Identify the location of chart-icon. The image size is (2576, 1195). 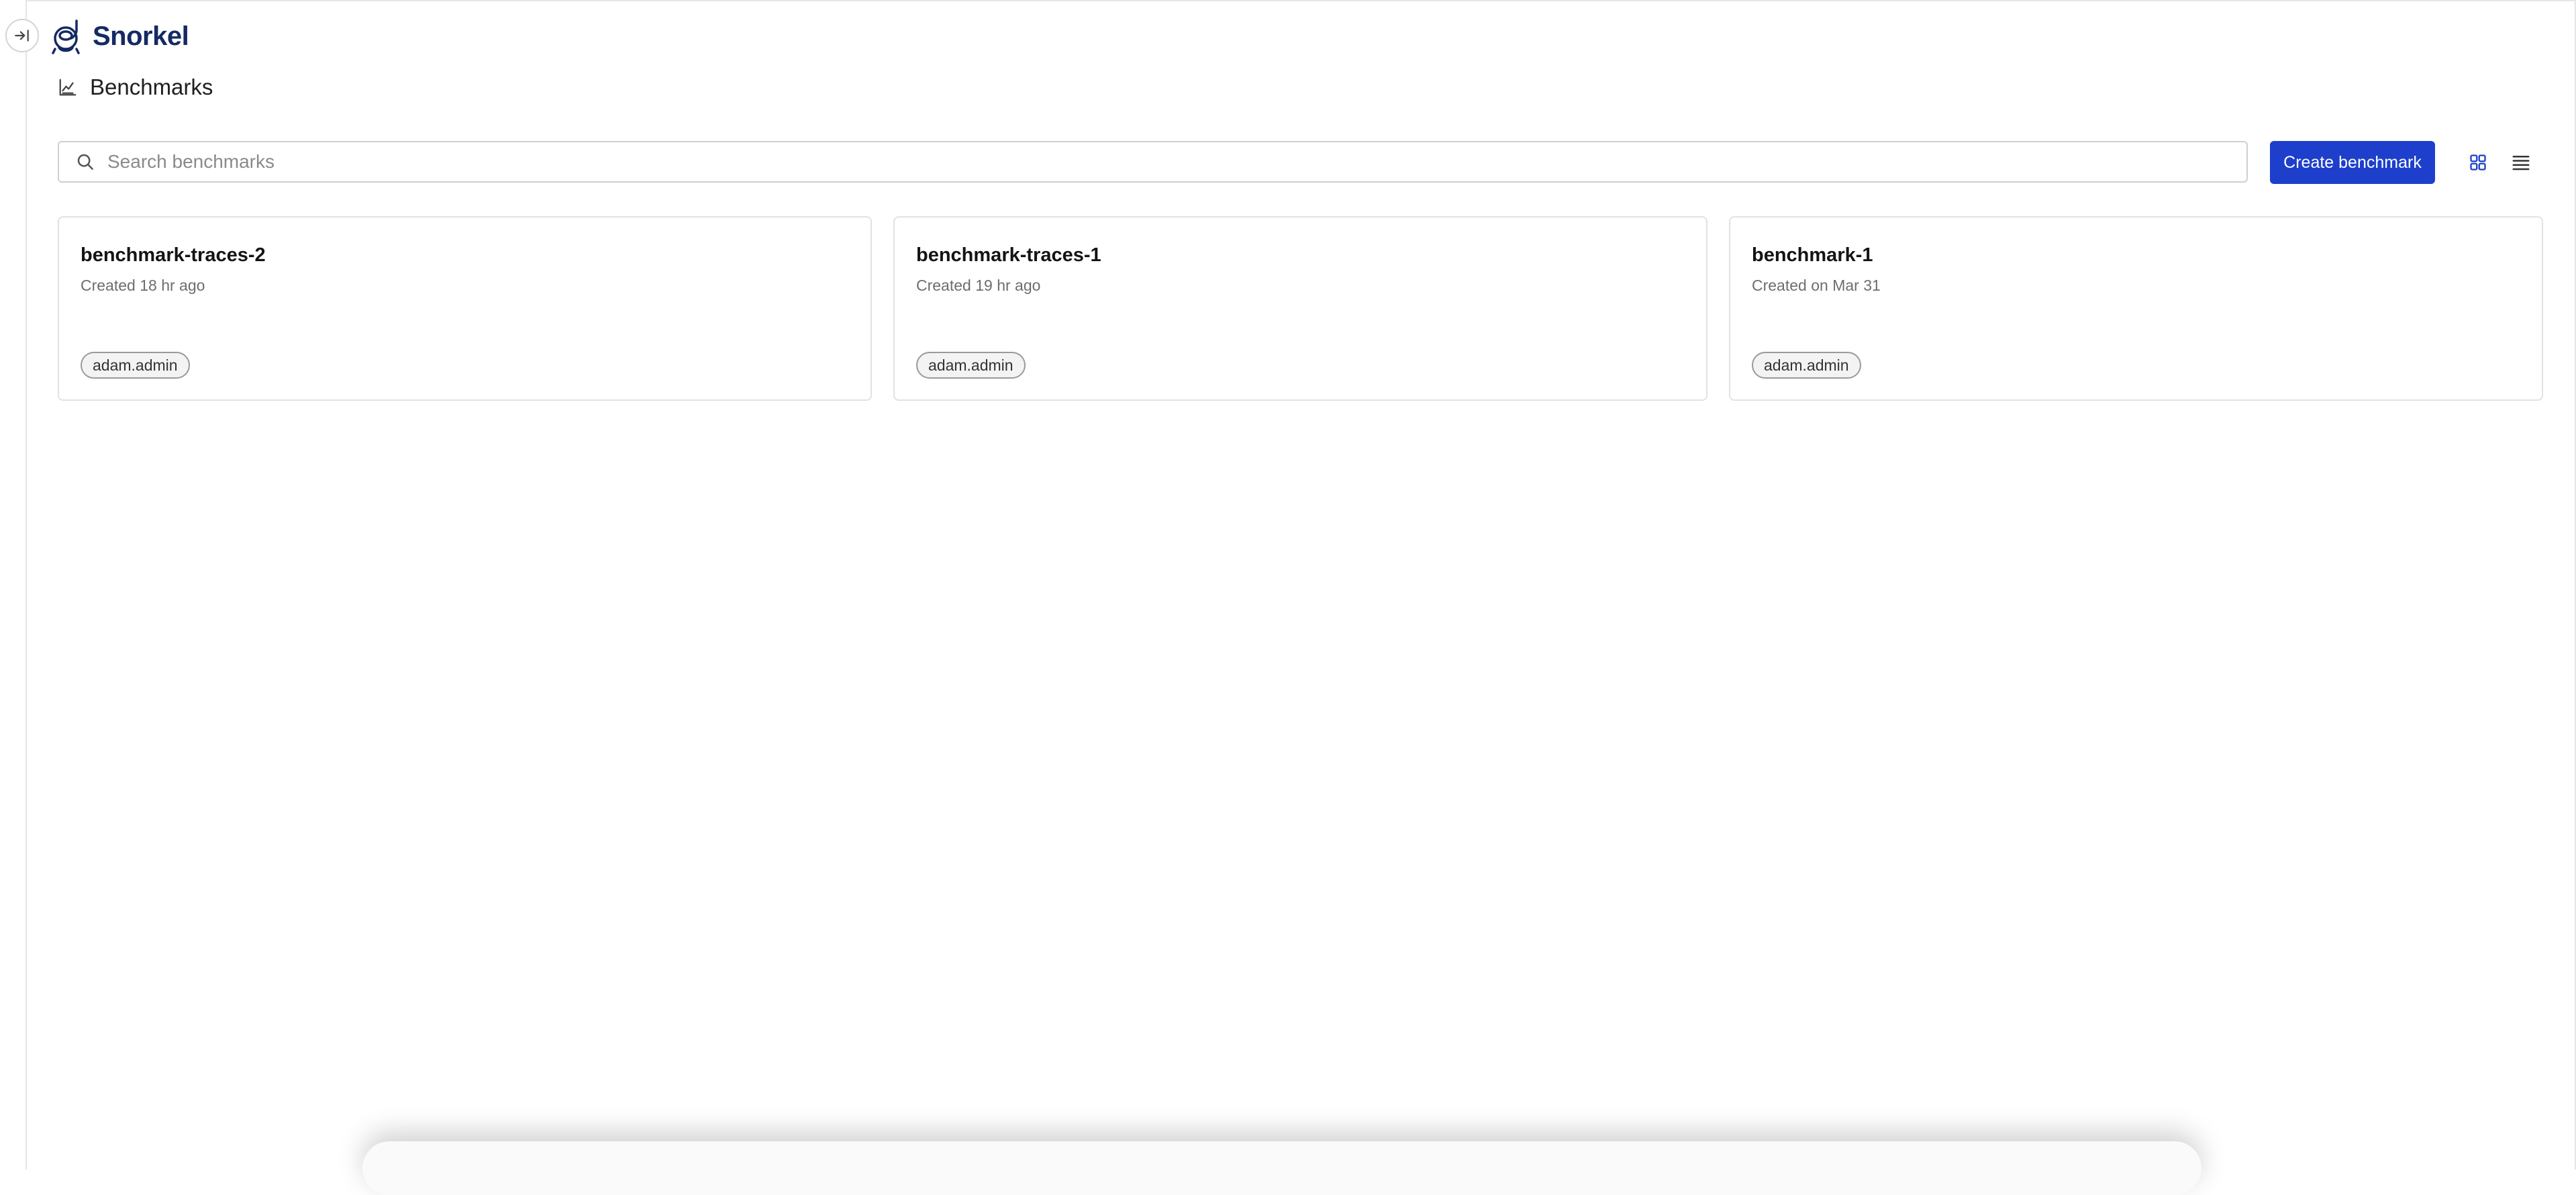
(68, 87).